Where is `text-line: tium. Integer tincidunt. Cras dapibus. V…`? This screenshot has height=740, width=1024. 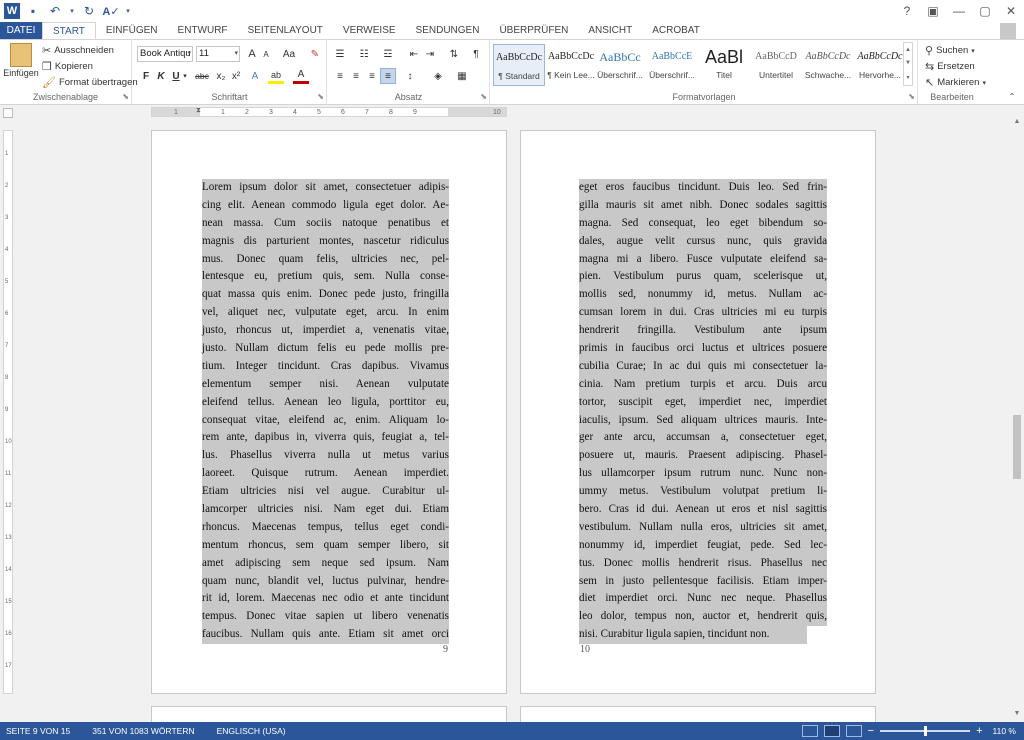 text-line: tium. Integer tincidunt. Cras dapibus. V… is located at coordinates (325, 366).